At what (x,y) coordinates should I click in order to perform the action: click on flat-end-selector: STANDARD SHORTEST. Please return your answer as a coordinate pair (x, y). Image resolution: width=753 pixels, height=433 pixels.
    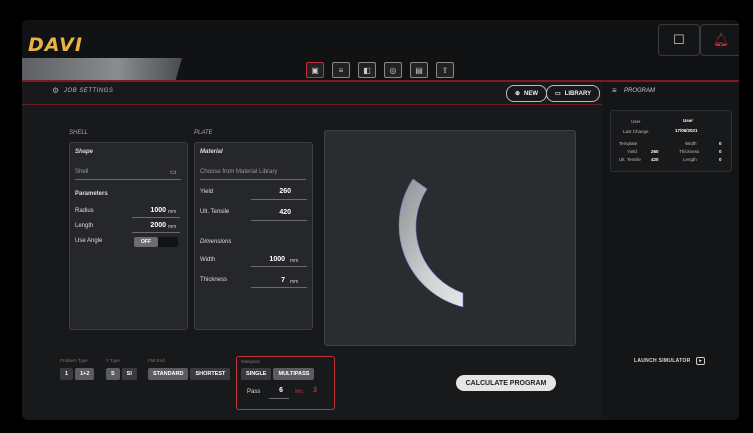
    Looking at the image, I should click on (189, 374).